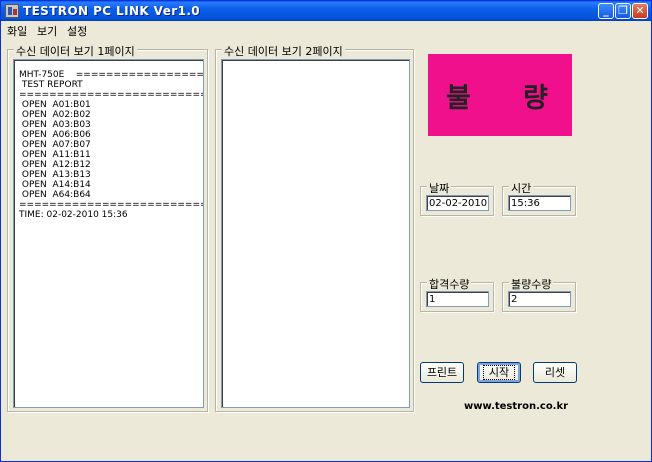 This screenshot has width=652, height=462. I want to click on report-line: OPEN A07:B07, so click(55, 145).